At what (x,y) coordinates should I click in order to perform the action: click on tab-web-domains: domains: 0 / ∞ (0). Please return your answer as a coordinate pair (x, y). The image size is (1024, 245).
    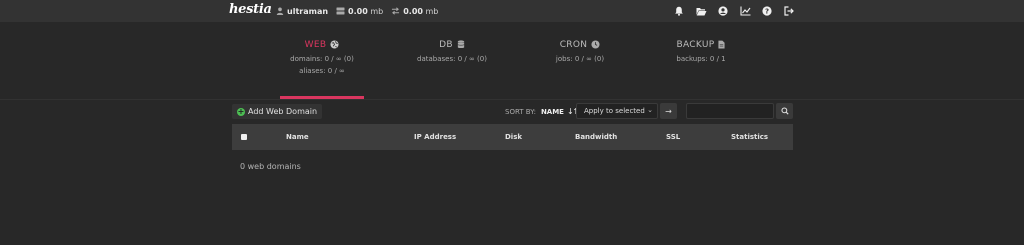
    Looking at the image, I should click on (322, 59).